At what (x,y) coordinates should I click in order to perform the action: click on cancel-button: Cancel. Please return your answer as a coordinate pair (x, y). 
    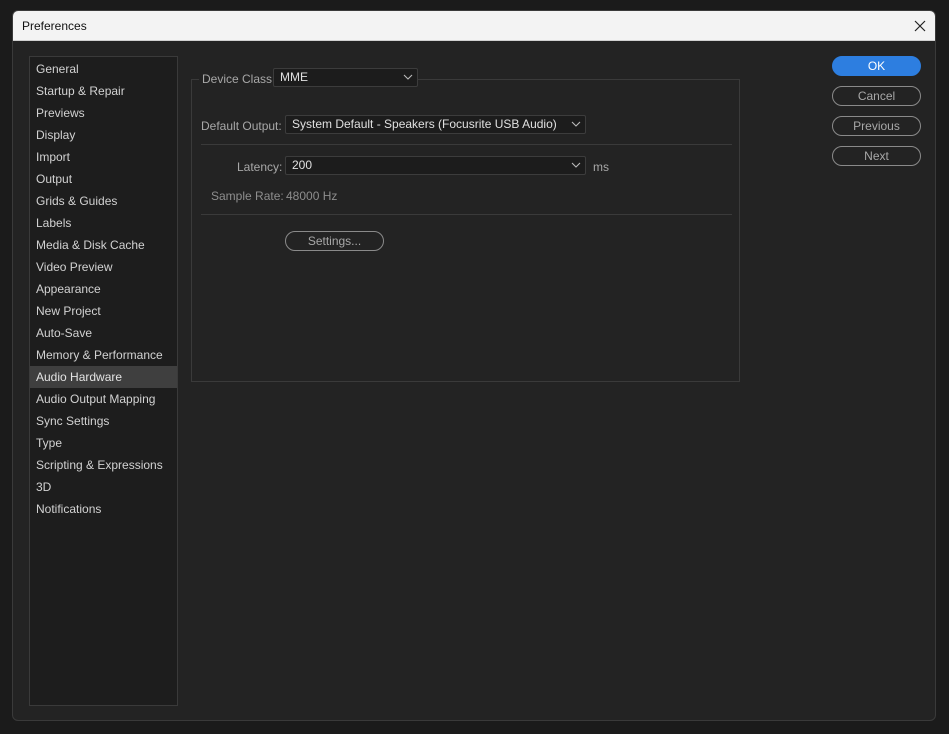
    Looking at the image, I should click on (876, 96).